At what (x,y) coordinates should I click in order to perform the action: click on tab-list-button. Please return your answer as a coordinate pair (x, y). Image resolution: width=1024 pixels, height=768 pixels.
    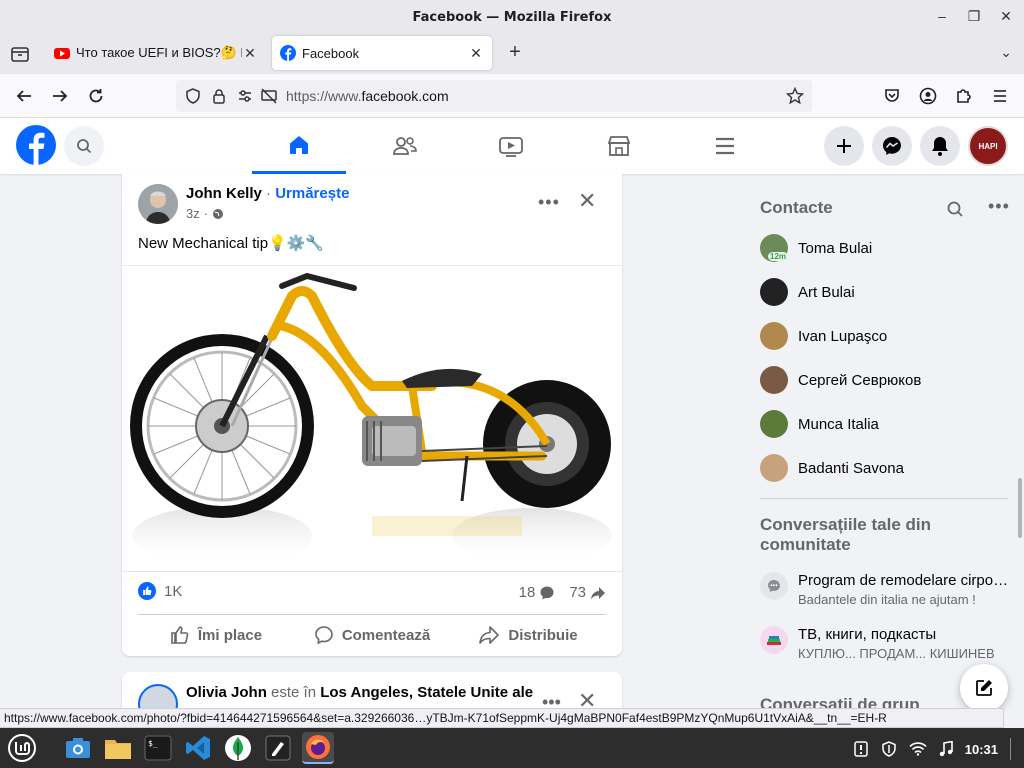
    Looking at the image, I should click on (20, 54).